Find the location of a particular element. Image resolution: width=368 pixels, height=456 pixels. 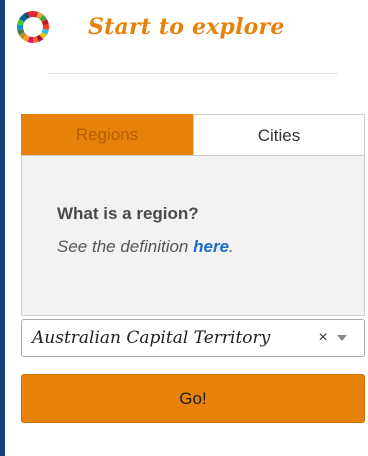

sdg-wheel-icon is located at coordinates (33, 27).